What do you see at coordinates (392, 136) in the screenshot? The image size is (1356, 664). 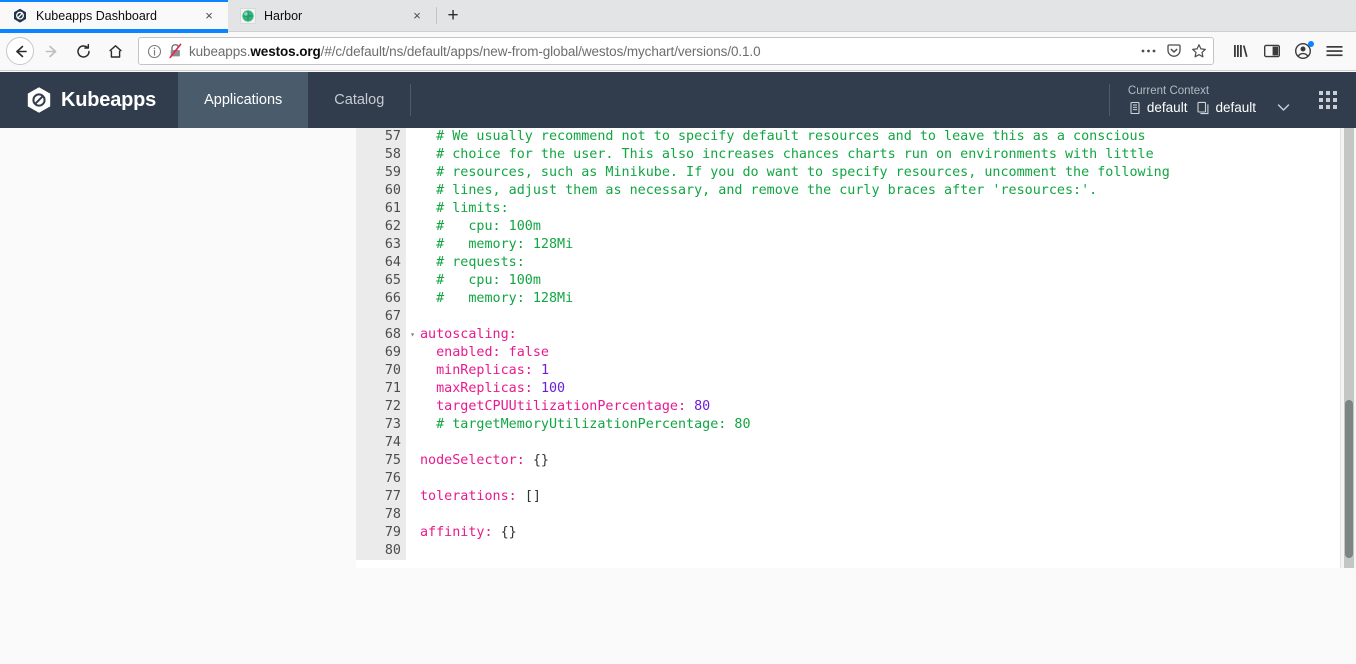 I see `line-number: 57` at bounding box center [392, 136].